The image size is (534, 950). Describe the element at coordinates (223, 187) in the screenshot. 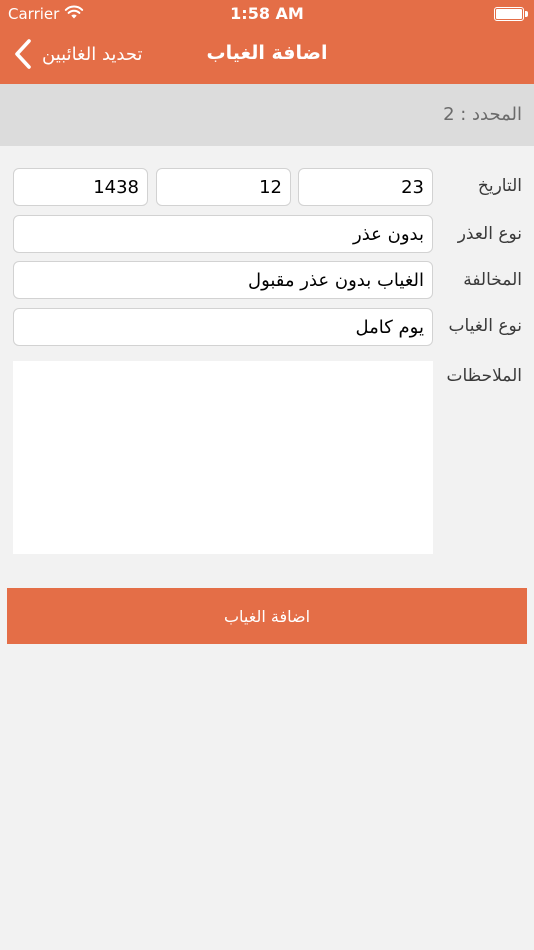

I see `date-month-field: 12` at that location.